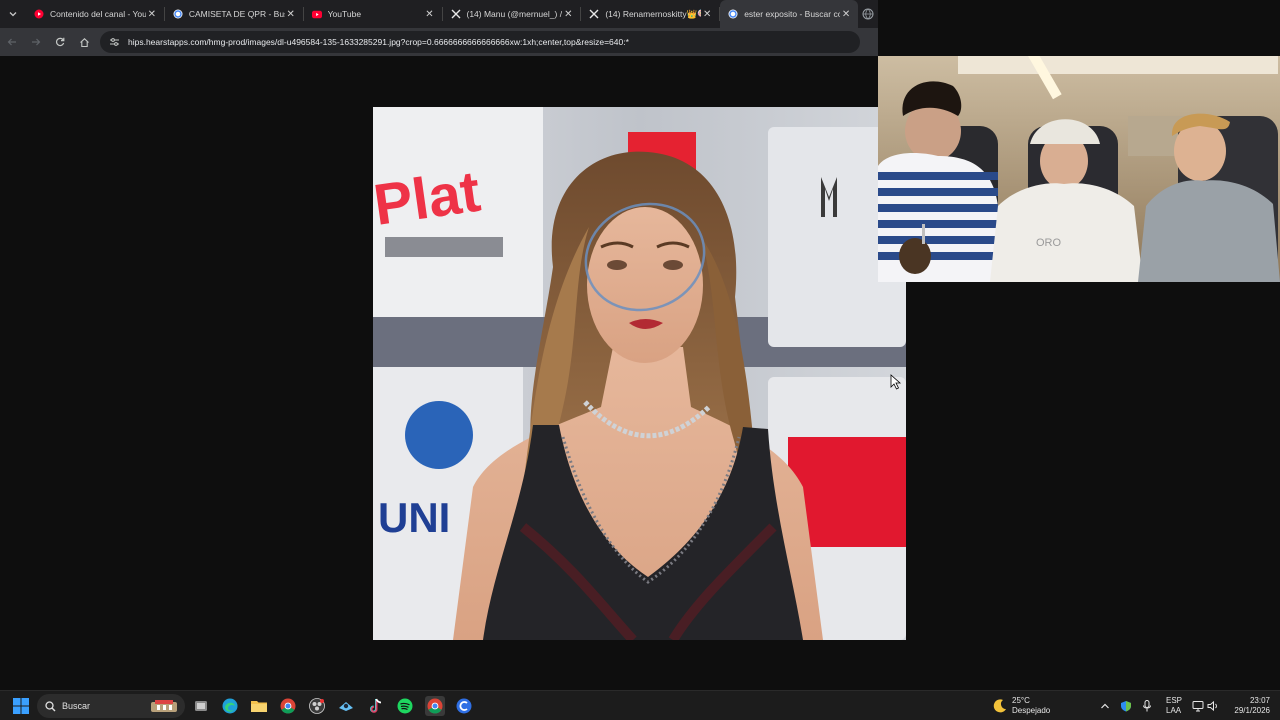  What do you see at coordinates (896, 382) in the screenshot?
I see `mouse-cursor-icon` at bounding box center [896, 382].